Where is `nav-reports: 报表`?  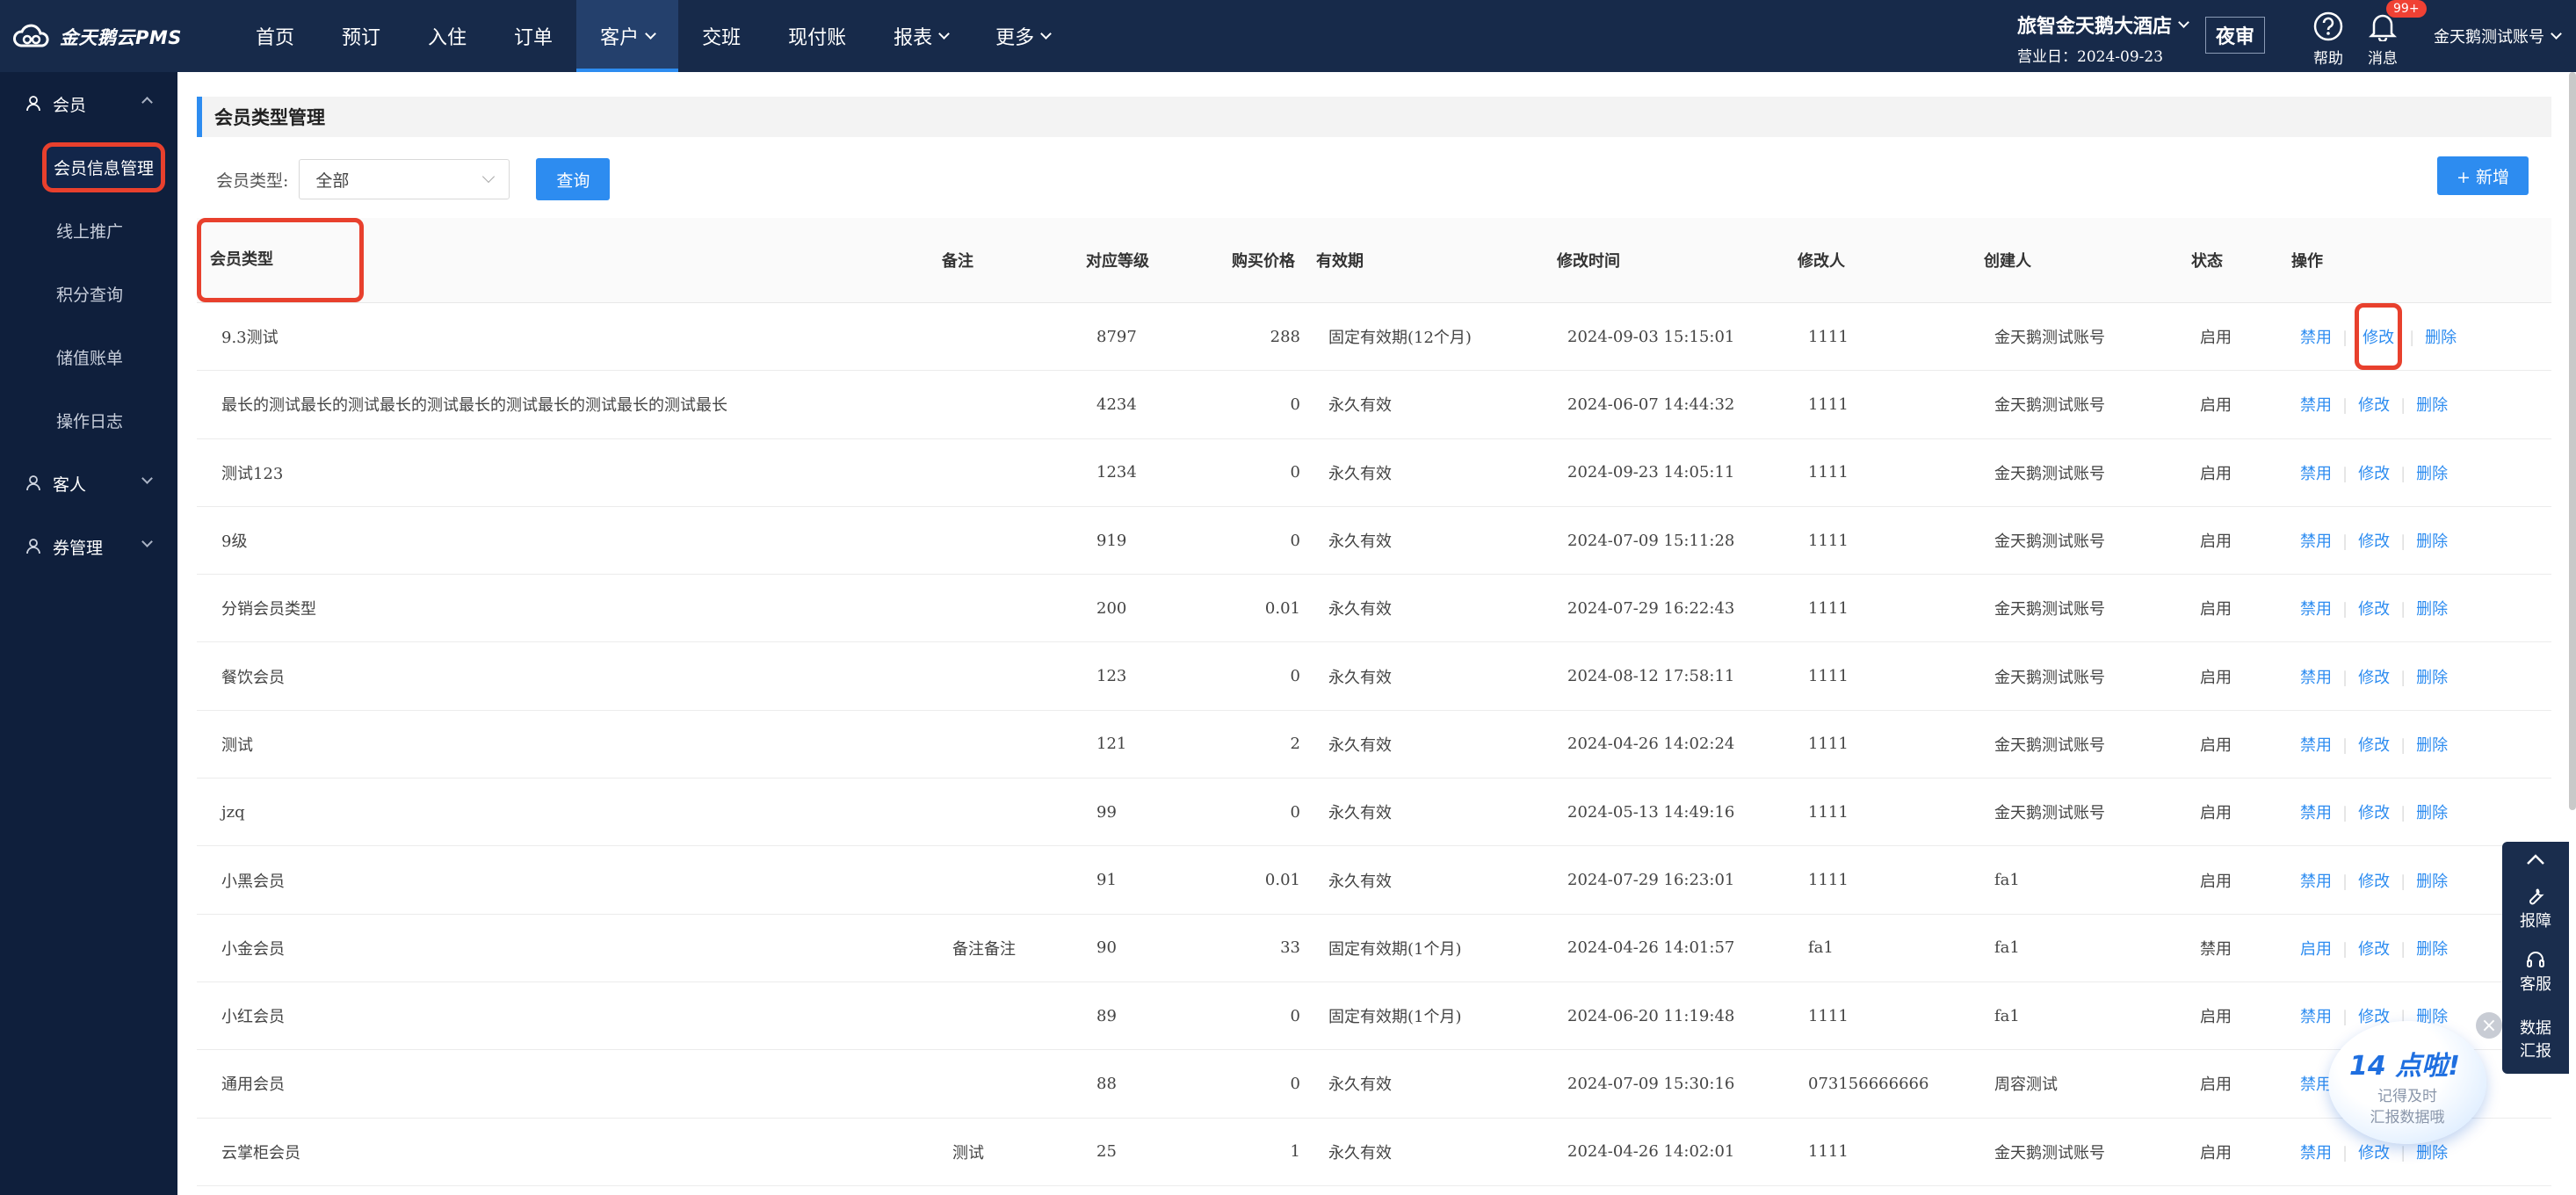
nav-reports: 报表 is located at coordinates (921, 36).